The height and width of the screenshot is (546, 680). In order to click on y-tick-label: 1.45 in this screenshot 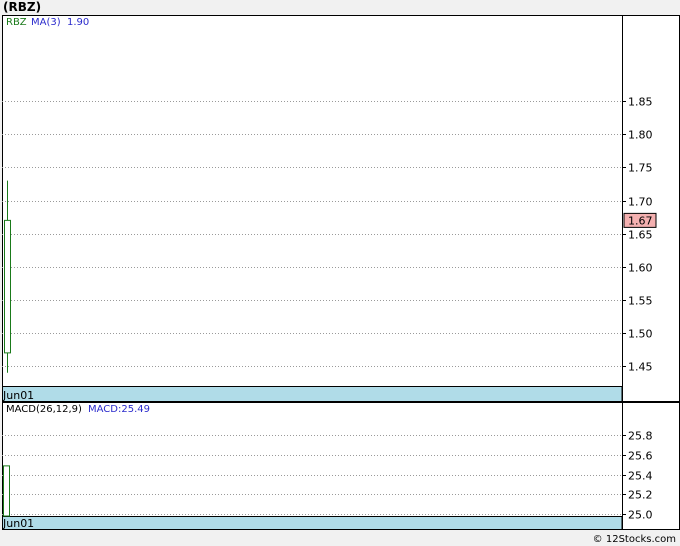, I will do `click(640, 367)`.